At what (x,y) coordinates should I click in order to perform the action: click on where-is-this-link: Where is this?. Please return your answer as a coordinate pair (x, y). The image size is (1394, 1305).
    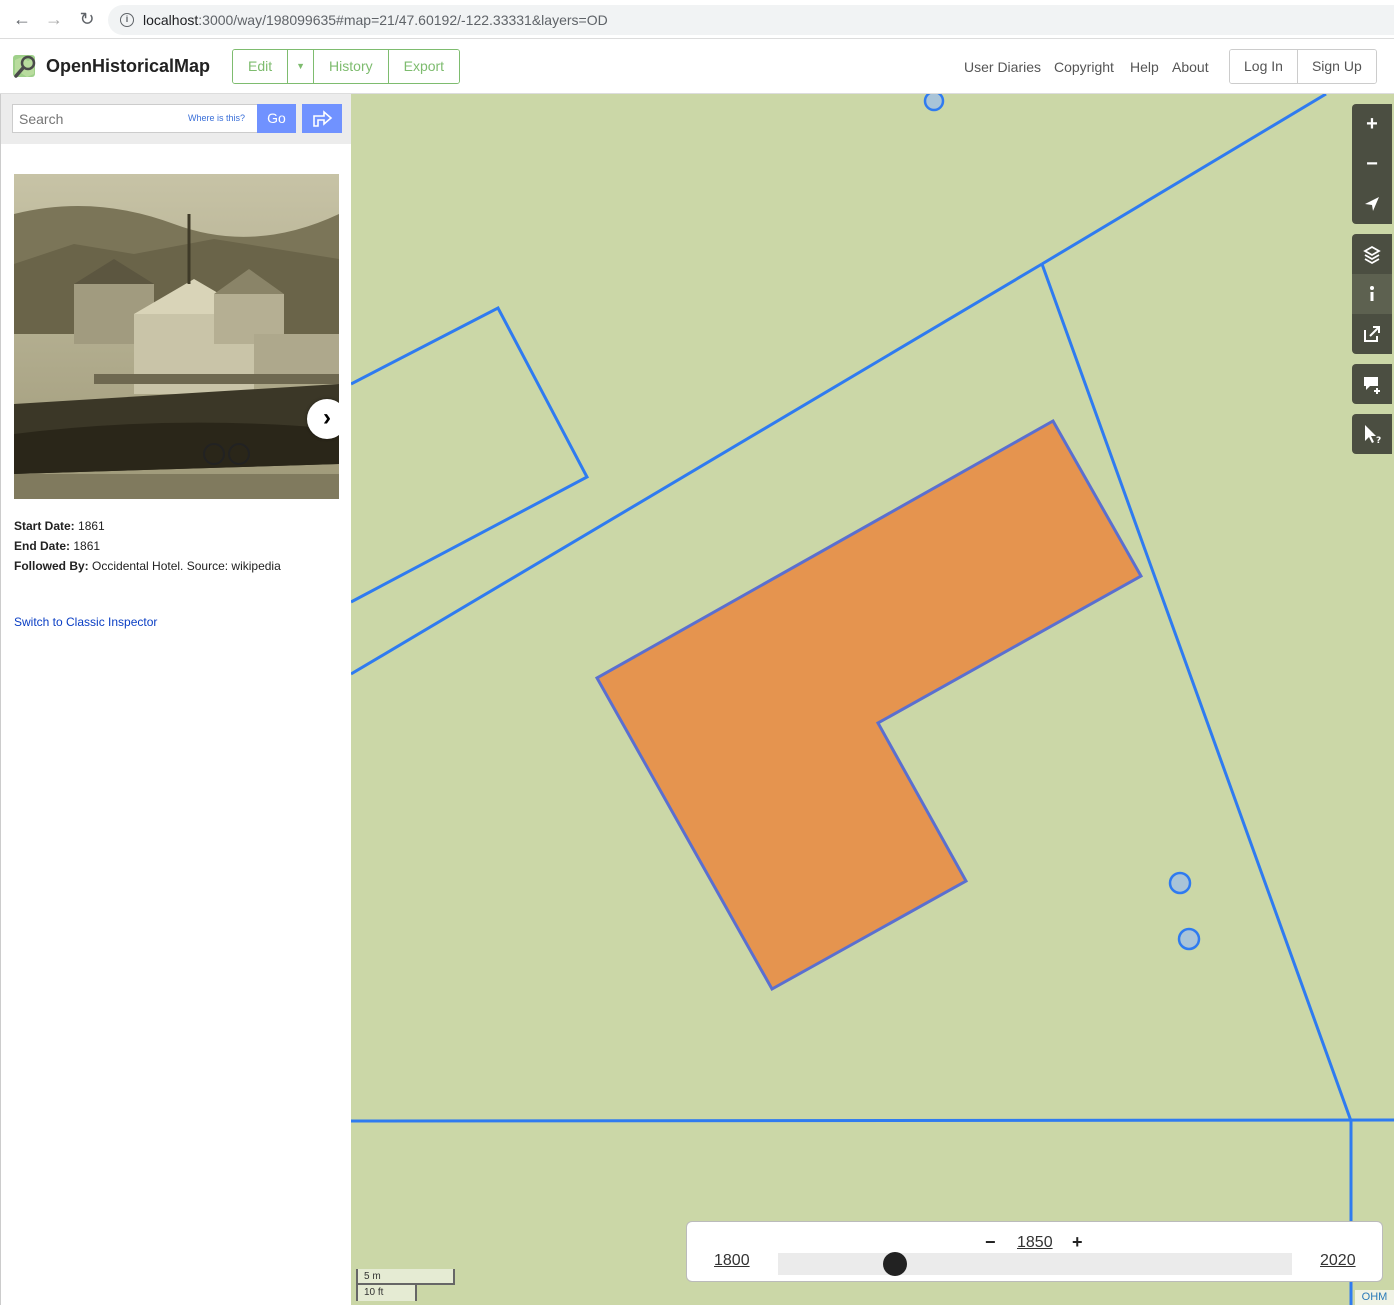
    Looking at the image, I should click on (216, 118).